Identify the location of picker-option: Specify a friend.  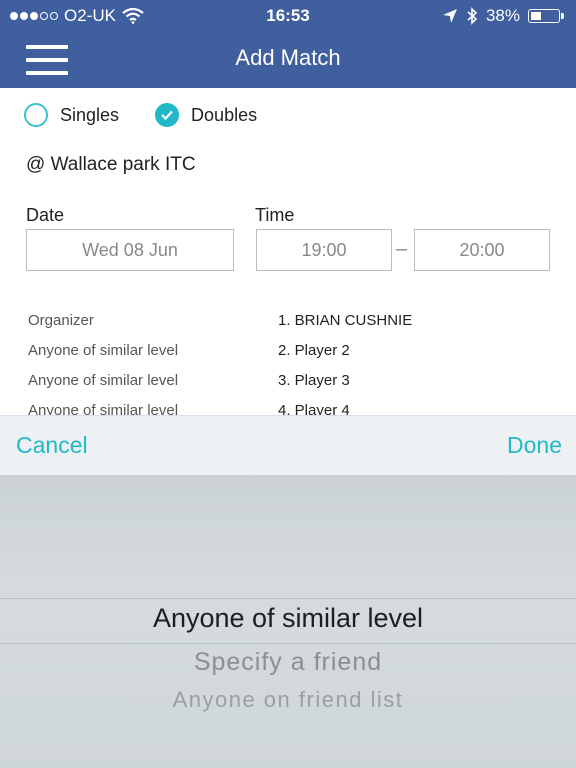
(288, 662).